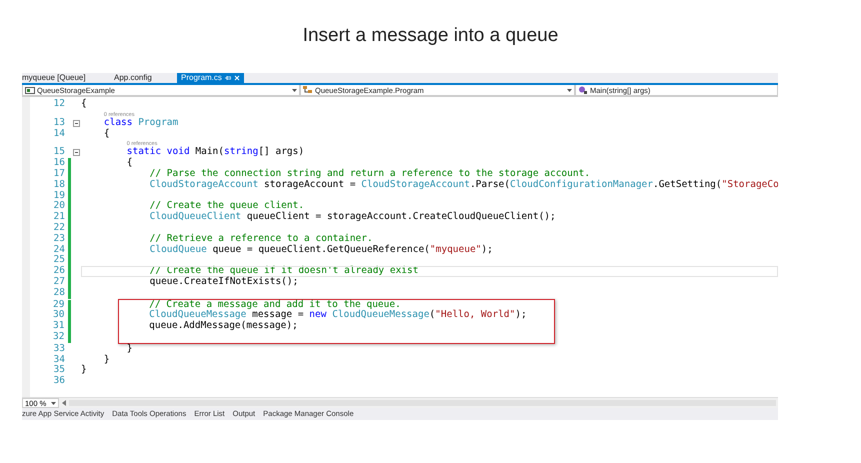  I want to click on class-icon, so click(308, 90).